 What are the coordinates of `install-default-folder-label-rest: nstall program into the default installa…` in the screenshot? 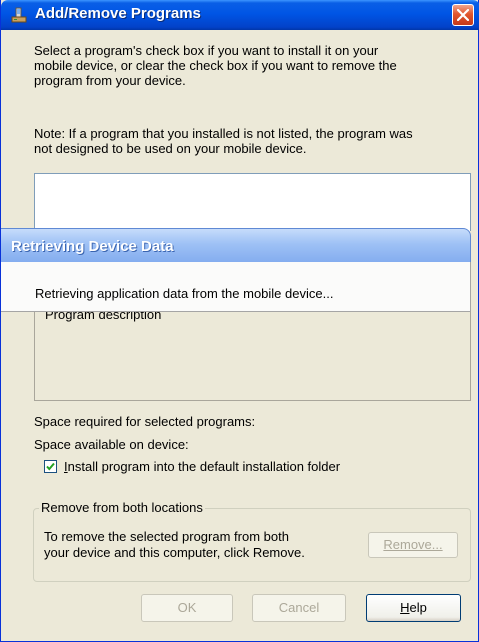 It's located at (204, 466).